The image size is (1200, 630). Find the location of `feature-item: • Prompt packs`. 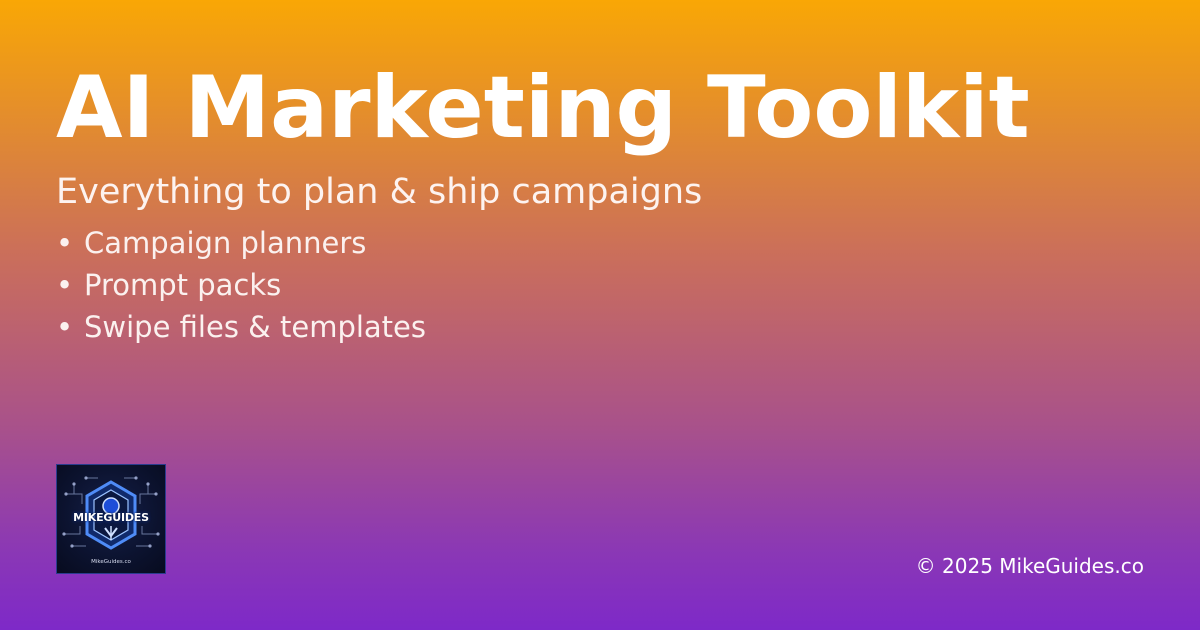

feature-item: • Prompt packs is located at coordinates (241, 285).